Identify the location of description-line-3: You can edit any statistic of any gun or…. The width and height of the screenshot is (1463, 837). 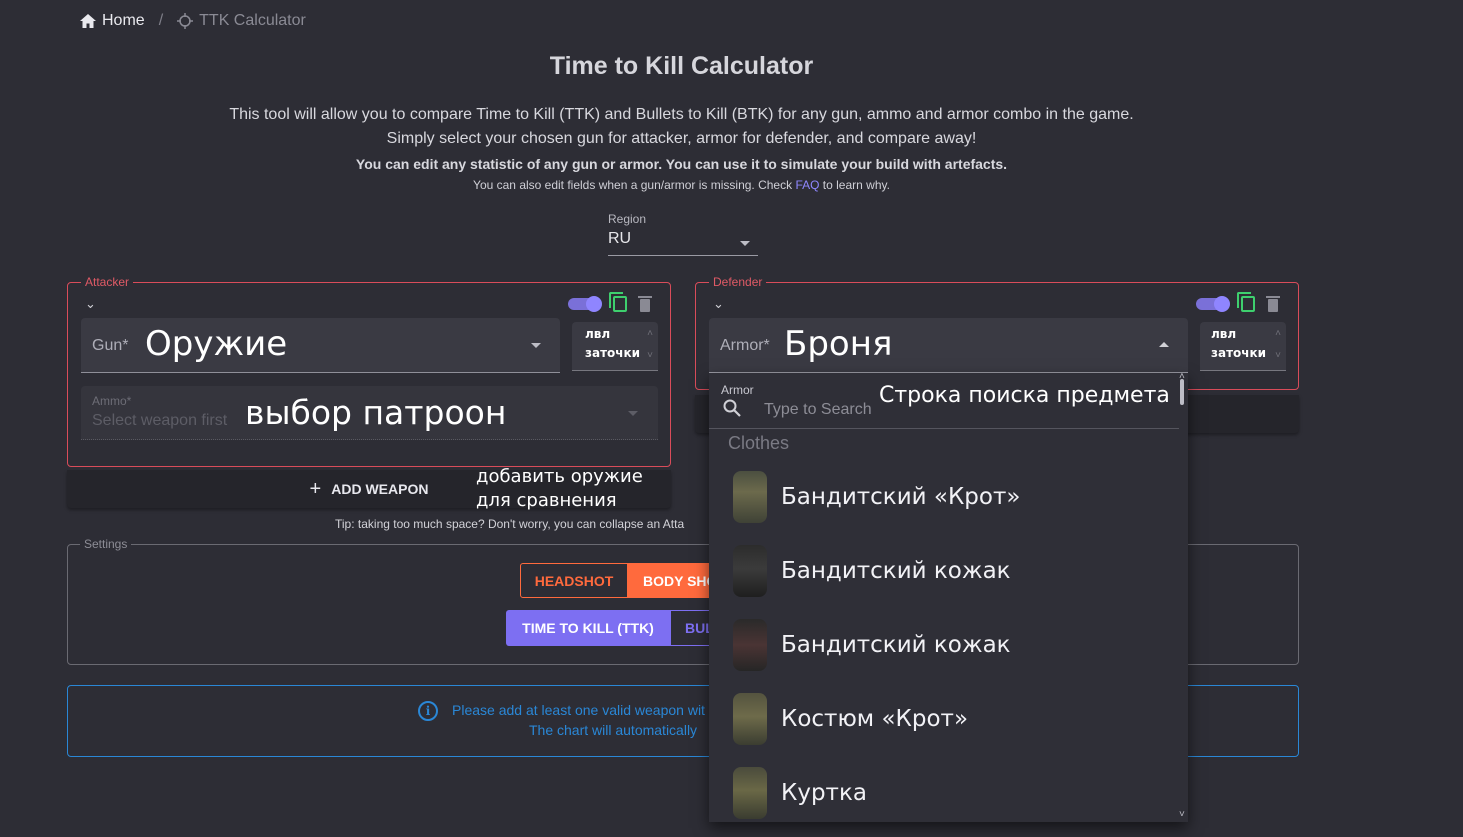
(681, 164).